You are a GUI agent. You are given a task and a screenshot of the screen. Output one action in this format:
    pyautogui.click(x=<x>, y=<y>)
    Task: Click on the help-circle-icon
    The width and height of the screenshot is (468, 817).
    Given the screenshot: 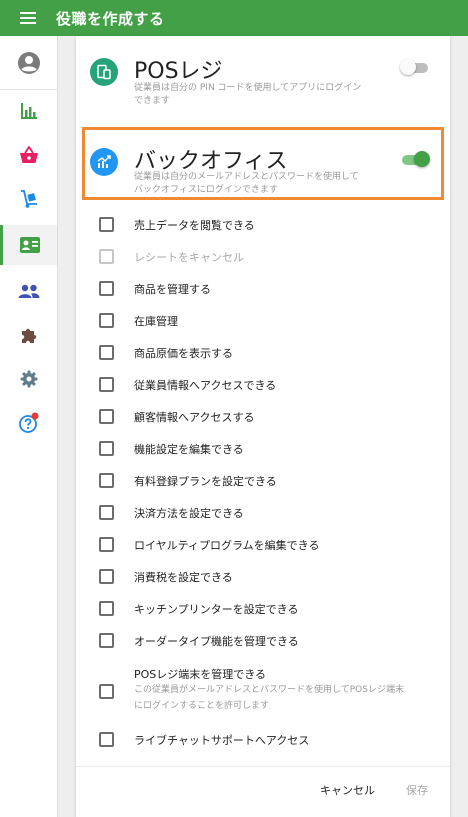 What is the action you would take?
    pyautogui.click(x=28, y=422)
    